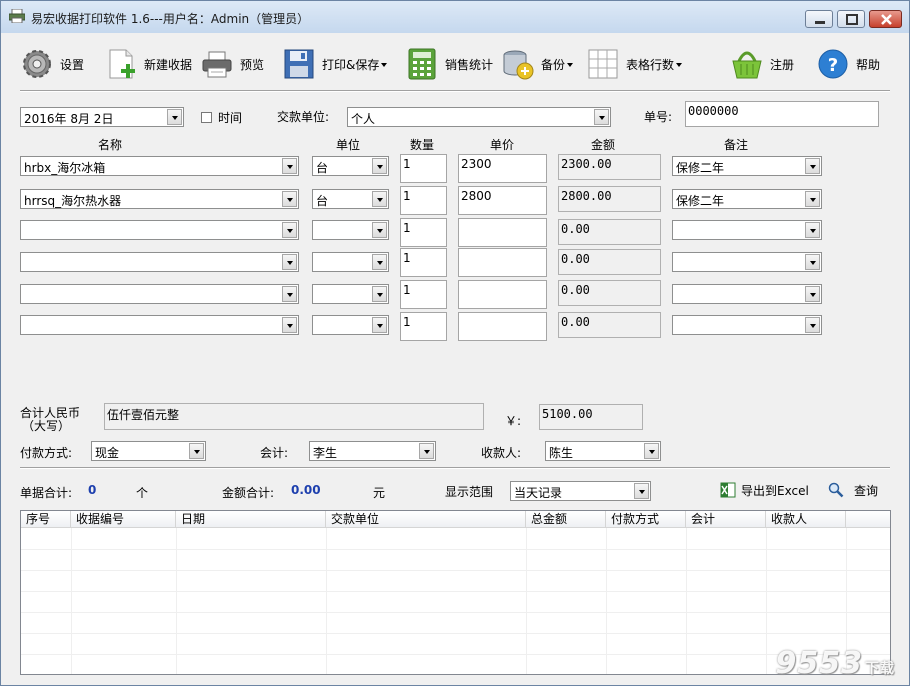 The image size is (910, 686). Describe the element at coordinates (502, 200) in the screenshot. I see `item-price-input: 2800` at that location.